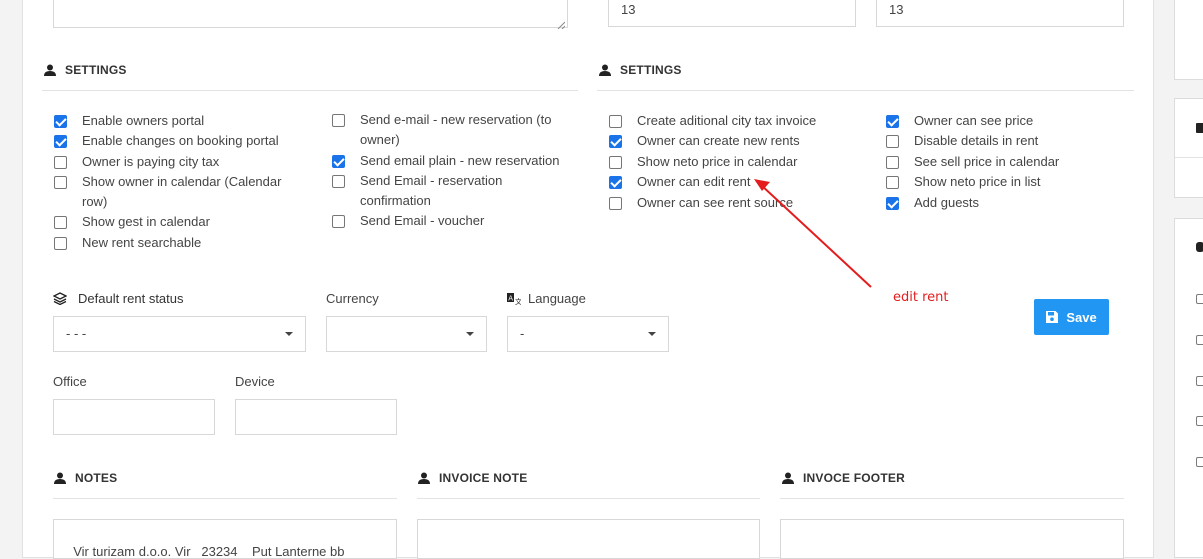 The height and width of the screenshot is (559, 1203). What do you see at coordinates (60, 298) in the screenshot?
I see `layers-icon` at bounding box center [60, 298].